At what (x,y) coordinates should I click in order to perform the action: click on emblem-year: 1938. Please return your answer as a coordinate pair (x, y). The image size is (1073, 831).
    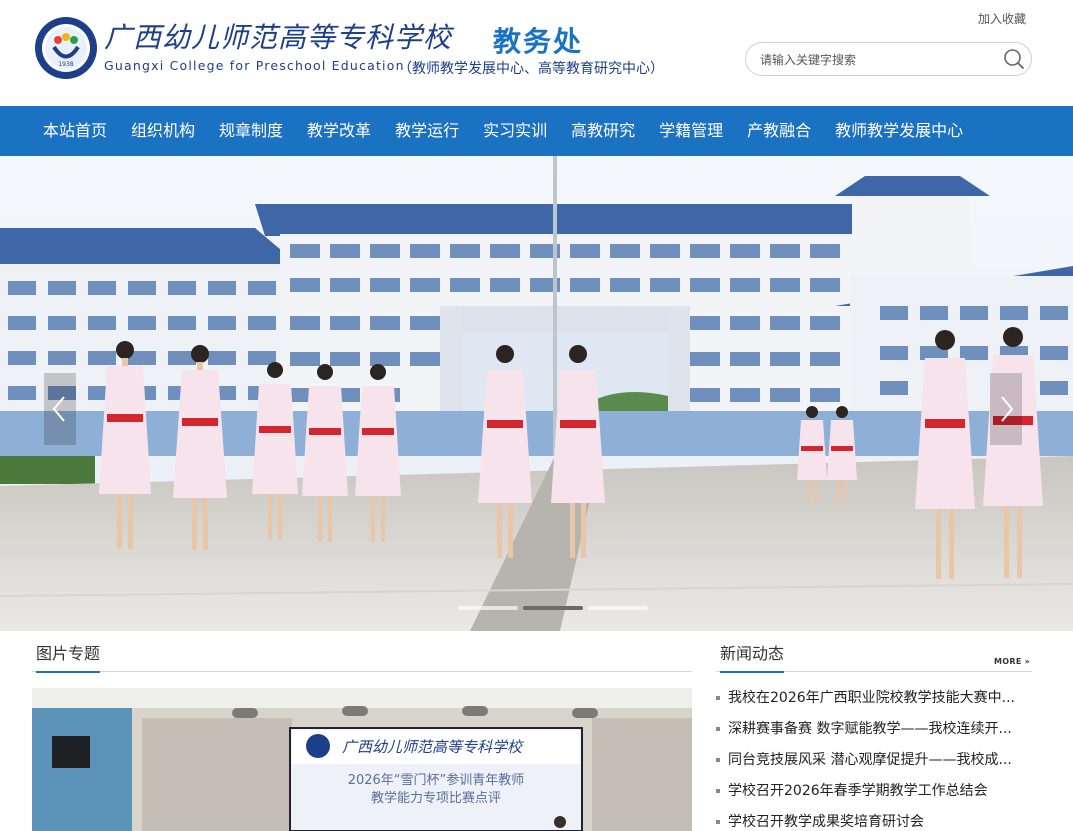
    Looking at the image, I should click on (65, 64).